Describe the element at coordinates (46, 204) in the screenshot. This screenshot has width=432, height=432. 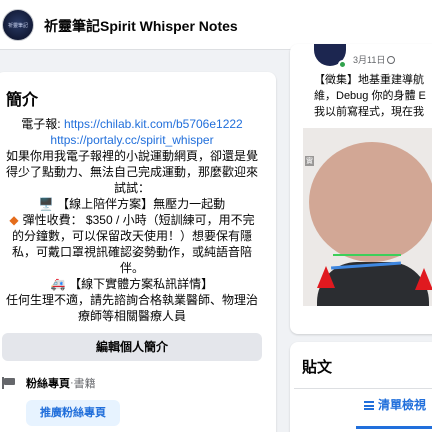
I see `monitor-icon: 🖥️` at that location.